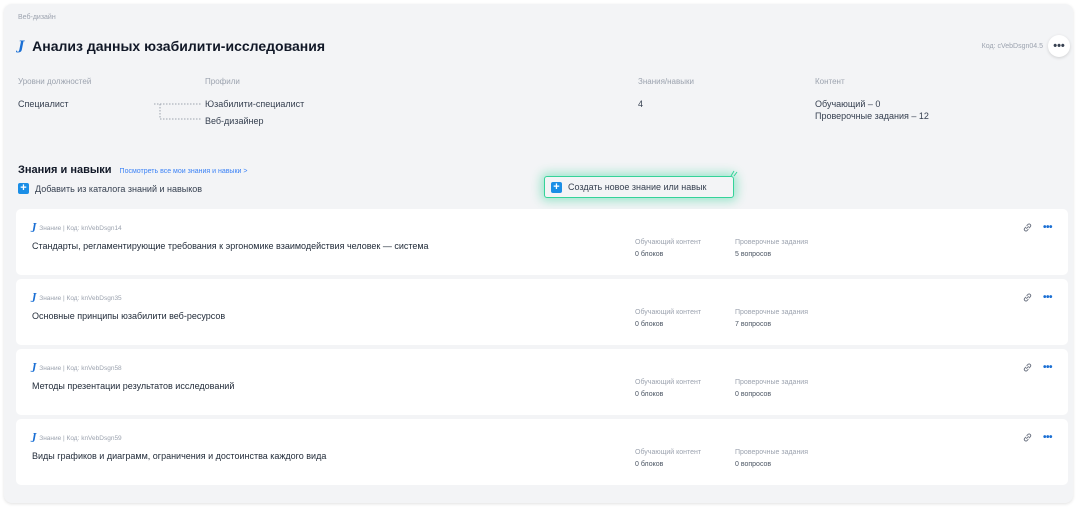 This screenshot has width=1077, height=509. What do you see at coordinates (119, 188) in the screenshot?
I see `add-from-catalog-label: Добавить из каталога знаний и навыков` at bounding box center [119, 188].